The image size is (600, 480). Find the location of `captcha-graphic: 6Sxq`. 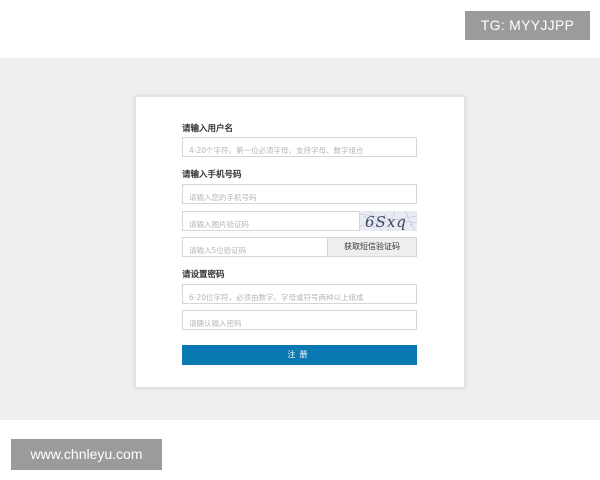

captcha-graphic: 6Sxq is located at coordinates (388, 221).